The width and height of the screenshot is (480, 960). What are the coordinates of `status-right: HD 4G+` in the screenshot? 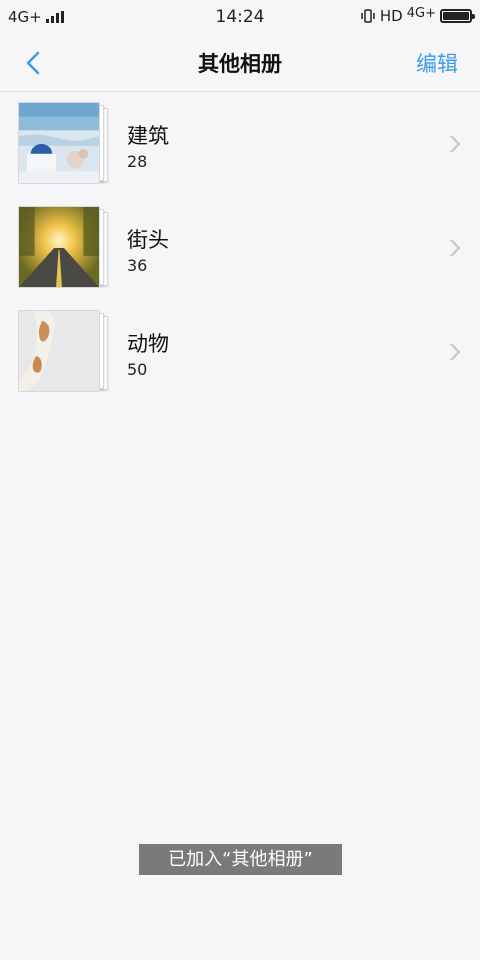 It's located at (417, 15).